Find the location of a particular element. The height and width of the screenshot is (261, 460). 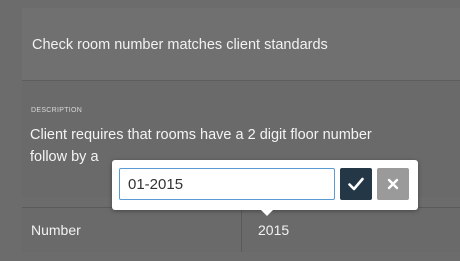

field-divider is located at coordinates (241, 230).